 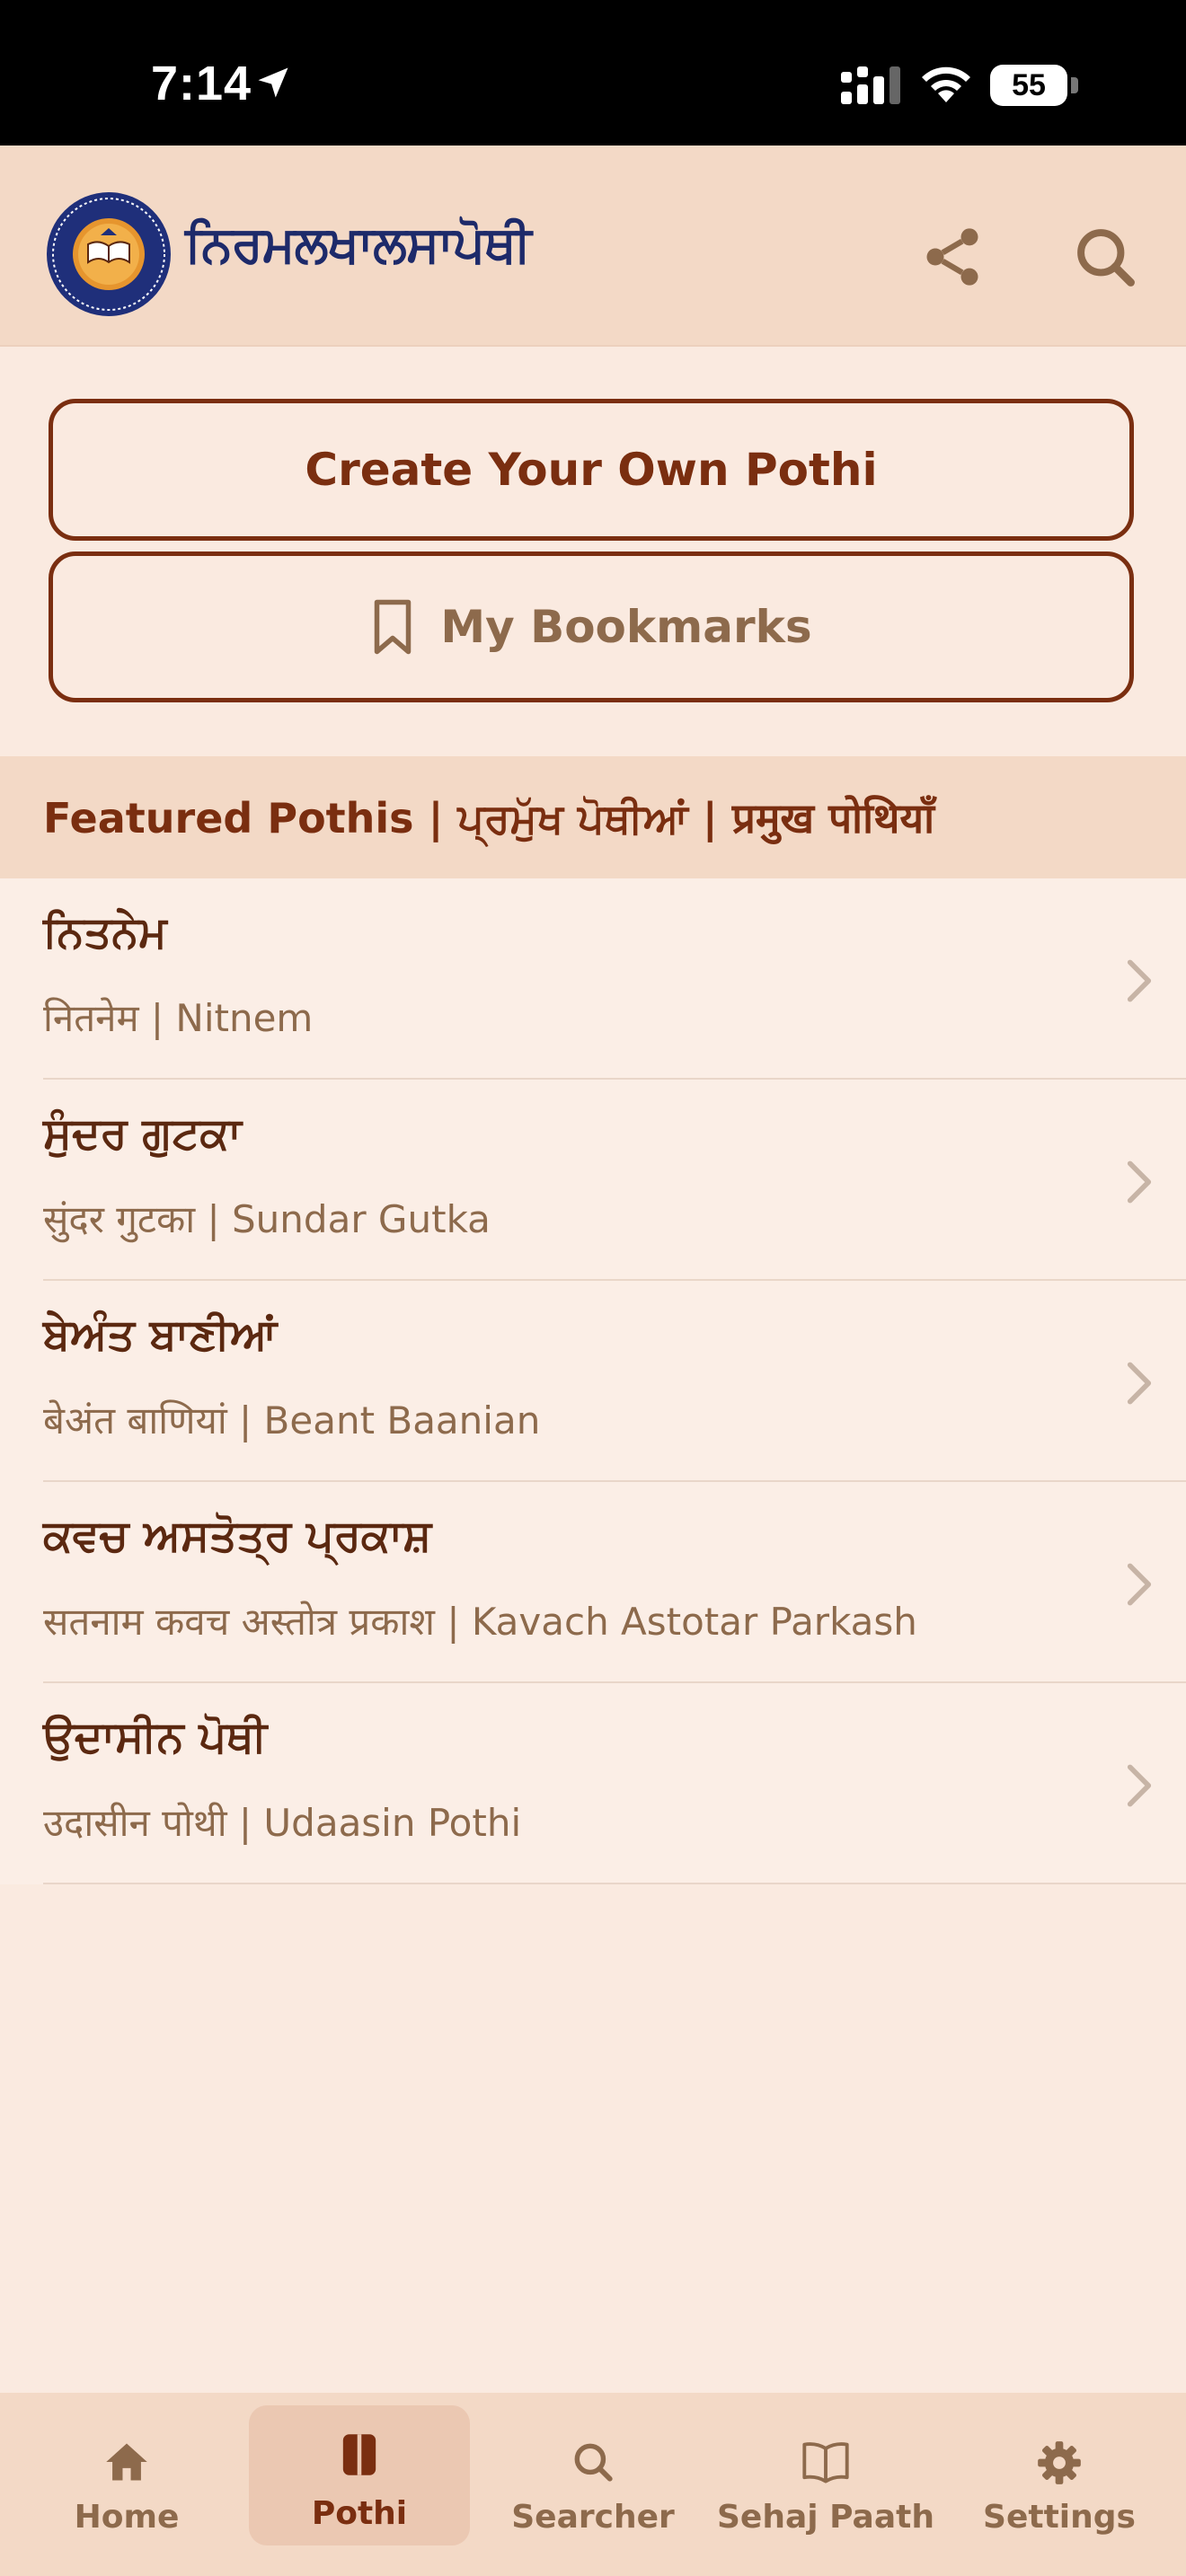 I want to click on my-bookmarks-label: My Bookmarks, so click(x=626, y=627).